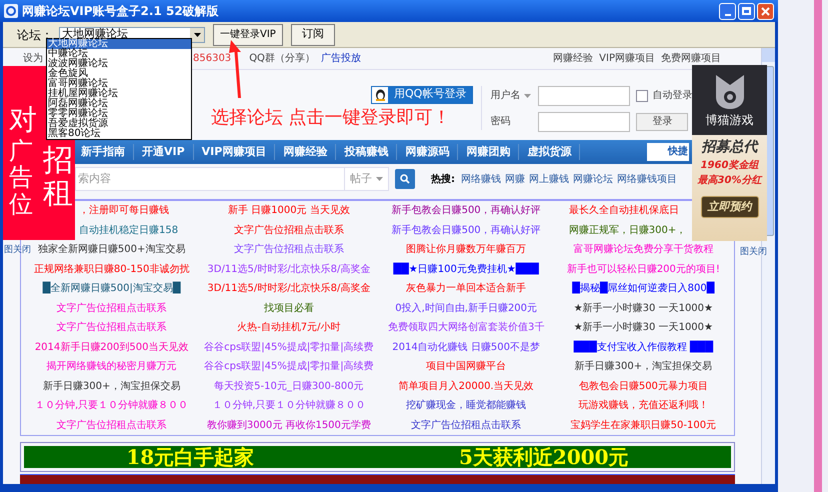  What do you see at coordinates (164, 152) in the screenshot?
I see `nav-item: 开通VIP` at bounding box center [164, 152].